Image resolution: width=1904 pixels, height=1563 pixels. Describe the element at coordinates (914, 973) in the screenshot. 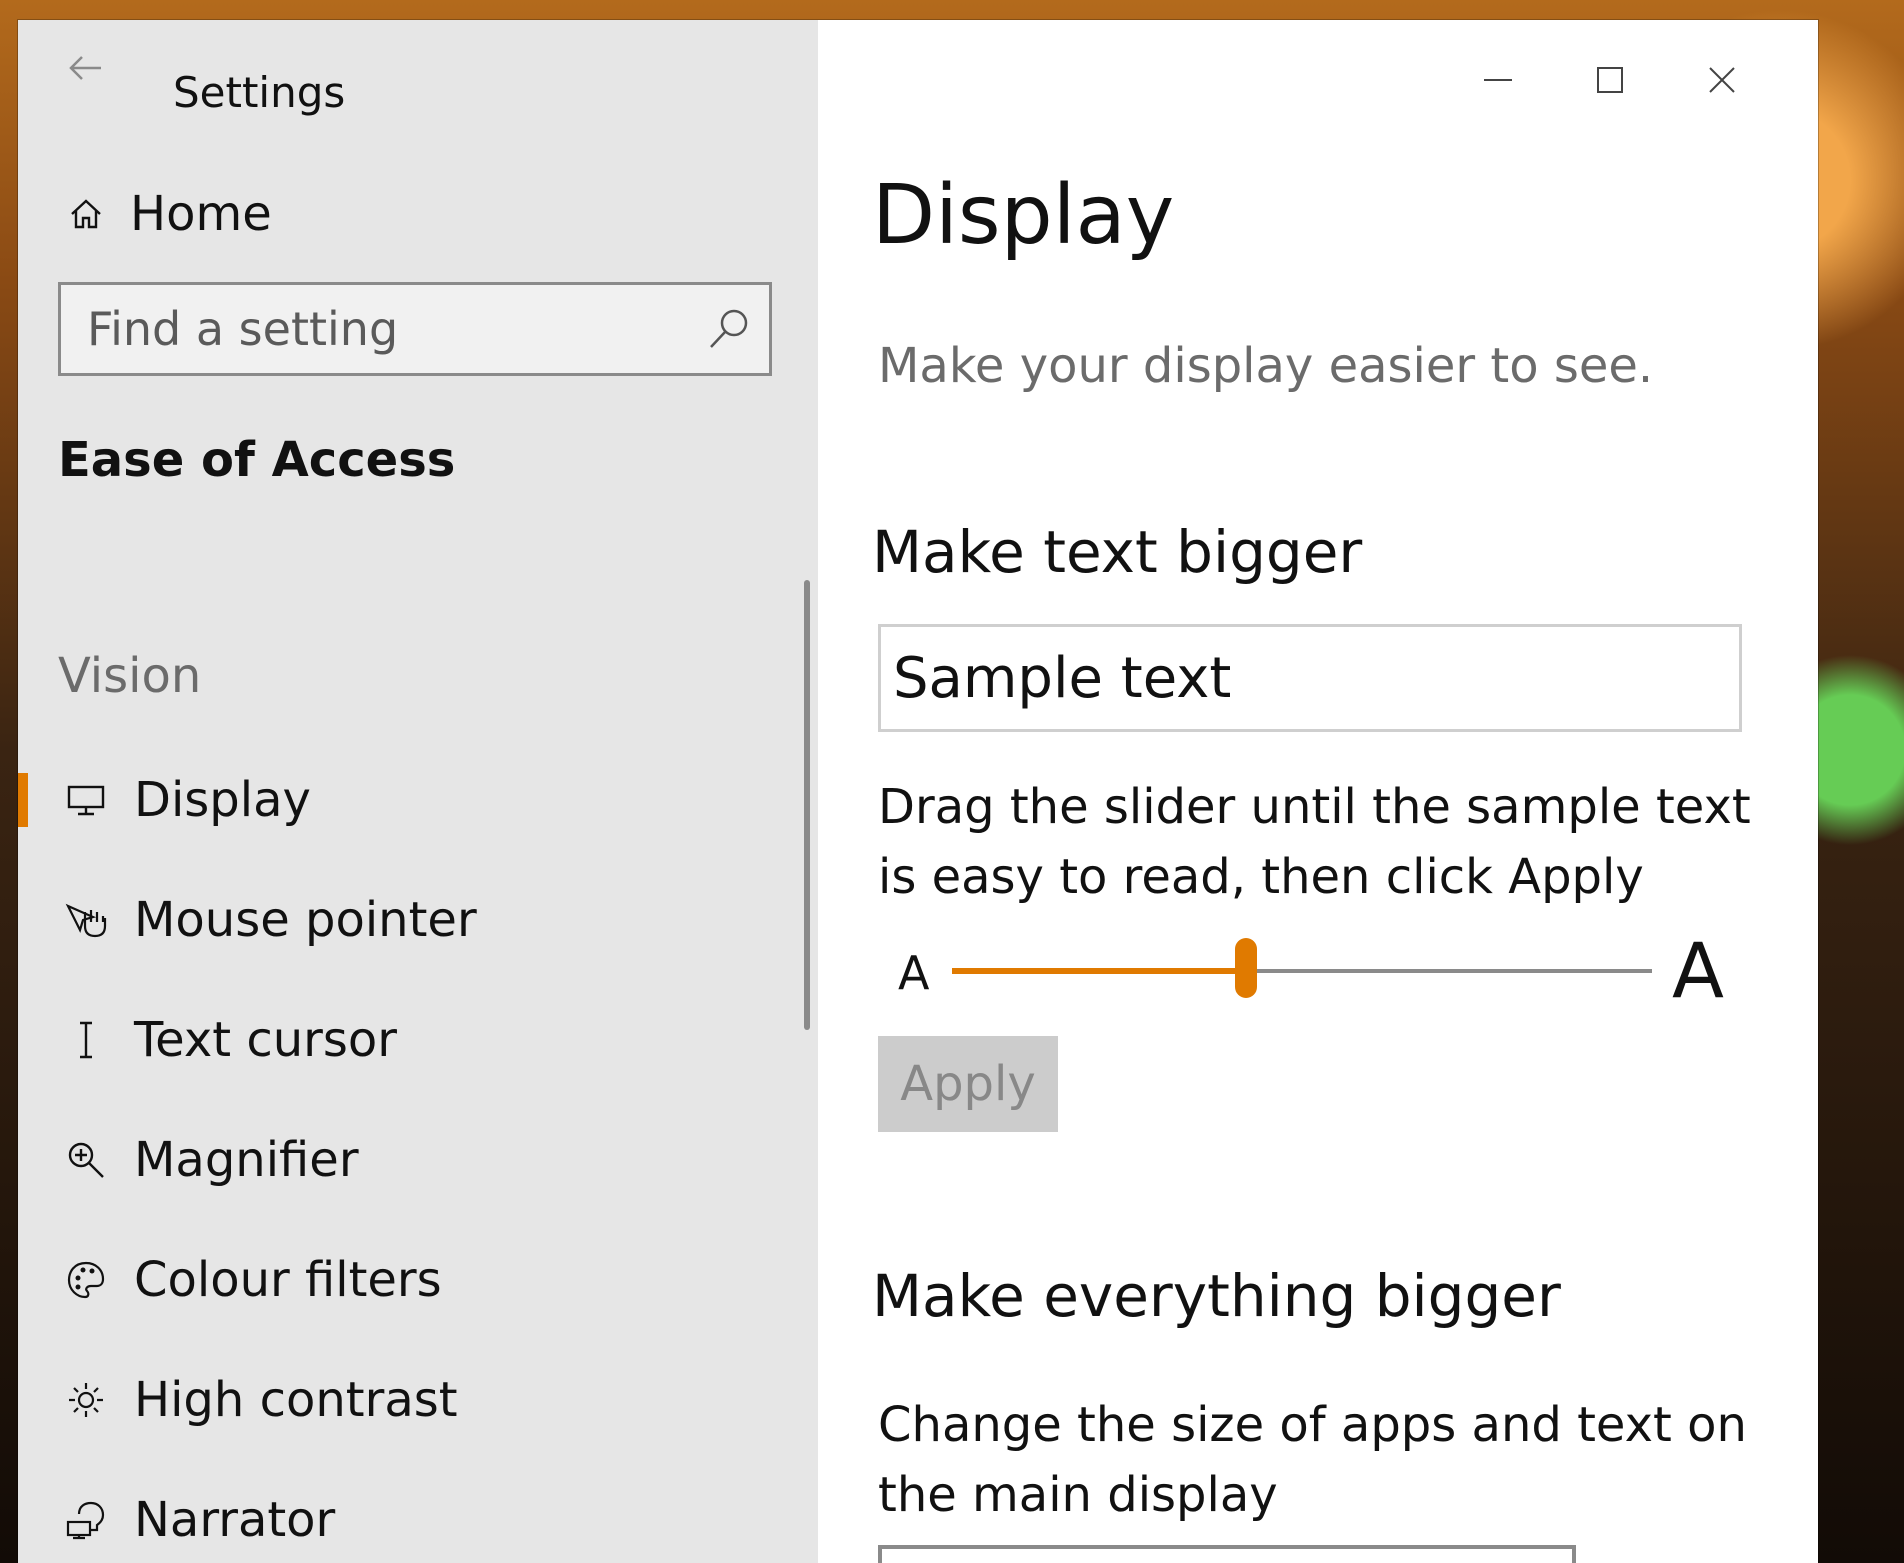

I see `slider-min-label: A` at that location.